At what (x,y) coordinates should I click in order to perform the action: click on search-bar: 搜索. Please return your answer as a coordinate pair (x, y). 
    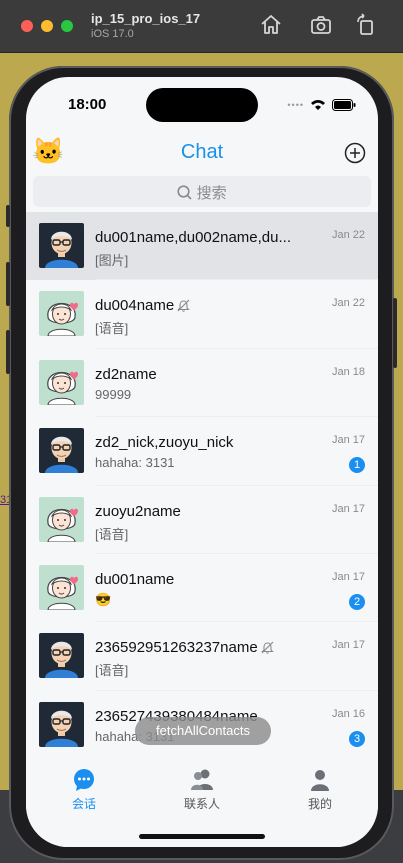
    Looking at the image, I should click on (202, 191).